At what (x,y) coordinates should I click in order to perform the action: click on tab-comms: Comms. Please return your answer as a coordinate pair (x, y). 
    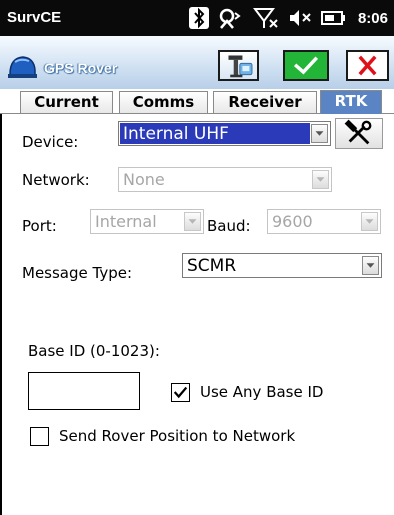
    Looking at the image, I should click on (163, 102).